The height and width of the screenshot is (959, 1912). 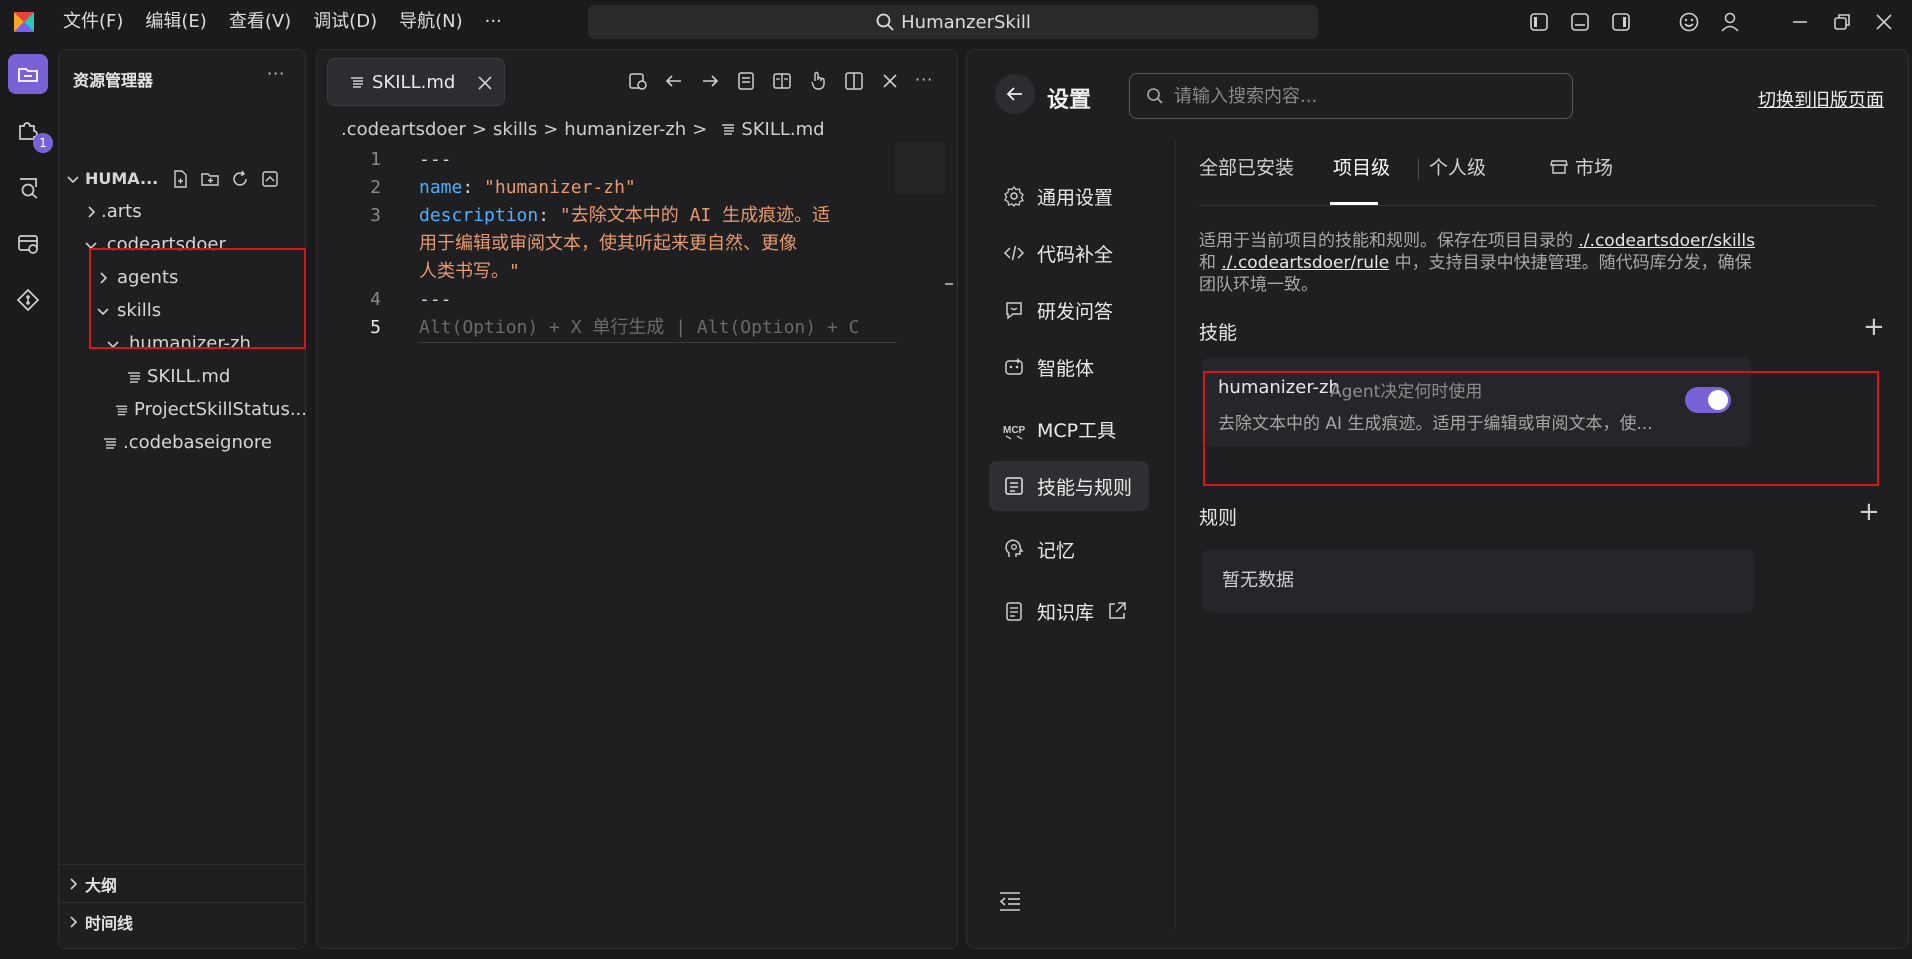 What do you see at coordinates (260, 22) in the screenshot?
I see `menu-view: 查看(V)` at bounding box center [260, 22].